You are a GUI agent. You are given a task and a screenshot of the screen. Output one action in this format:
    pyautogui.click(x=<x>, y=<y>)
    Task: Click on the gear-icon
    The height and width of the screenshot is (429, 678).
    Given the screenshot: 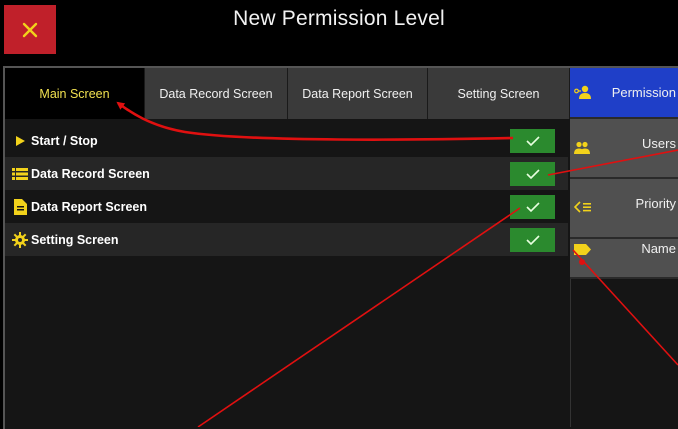 What is the action you would take?
    pyautogui.click(x=20, y=240)
    